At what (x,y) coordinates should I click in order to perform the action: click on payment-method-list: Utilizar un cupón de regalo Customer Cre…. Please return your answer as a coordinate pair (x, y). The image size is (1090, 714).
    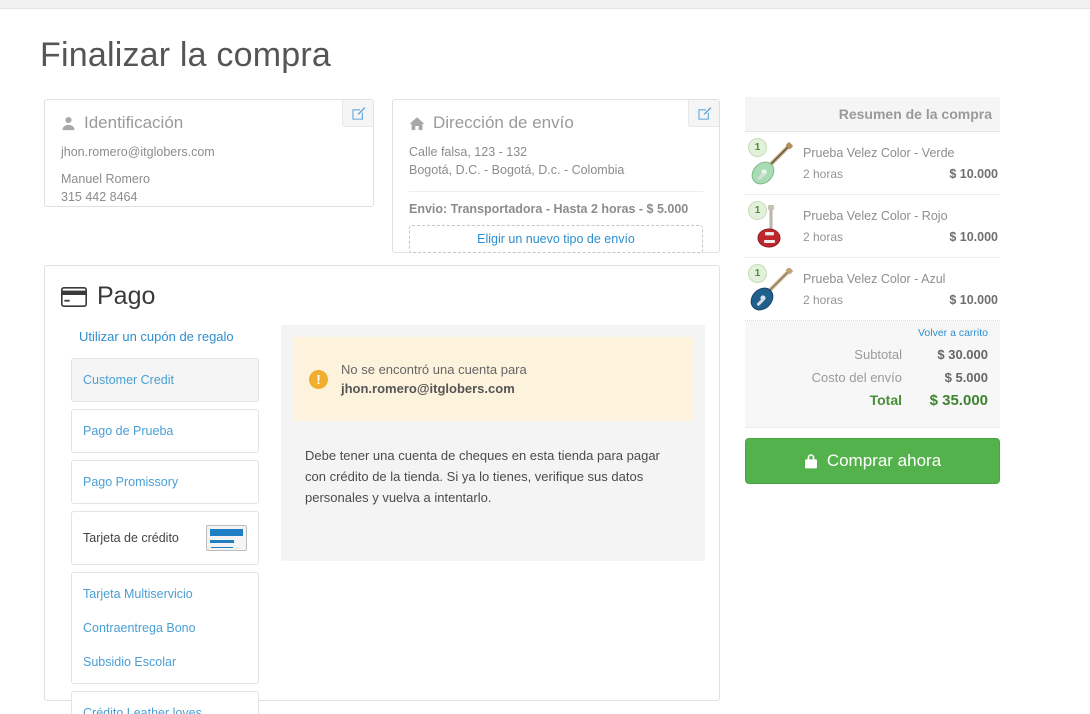
    Looking at the image, I should click on (159, 519).